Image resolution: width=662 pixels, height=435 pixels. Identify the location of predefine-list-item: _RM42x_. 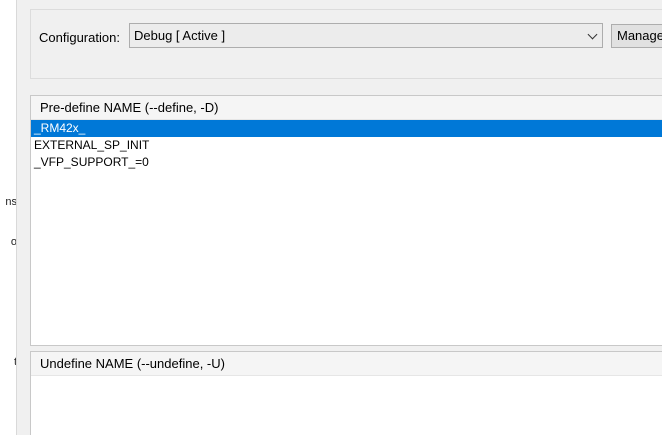
(346, 128).